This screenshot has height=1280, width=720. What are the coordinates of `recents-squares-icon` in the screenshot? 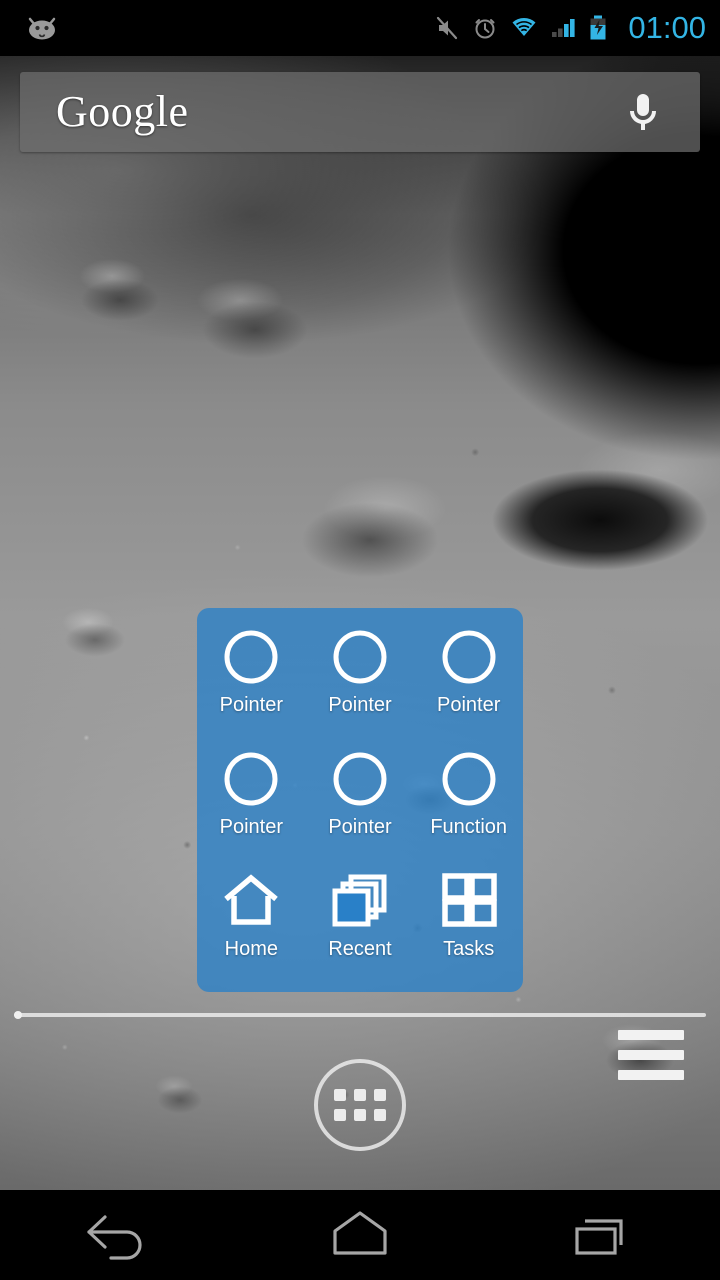 It's located at (599, 1237).